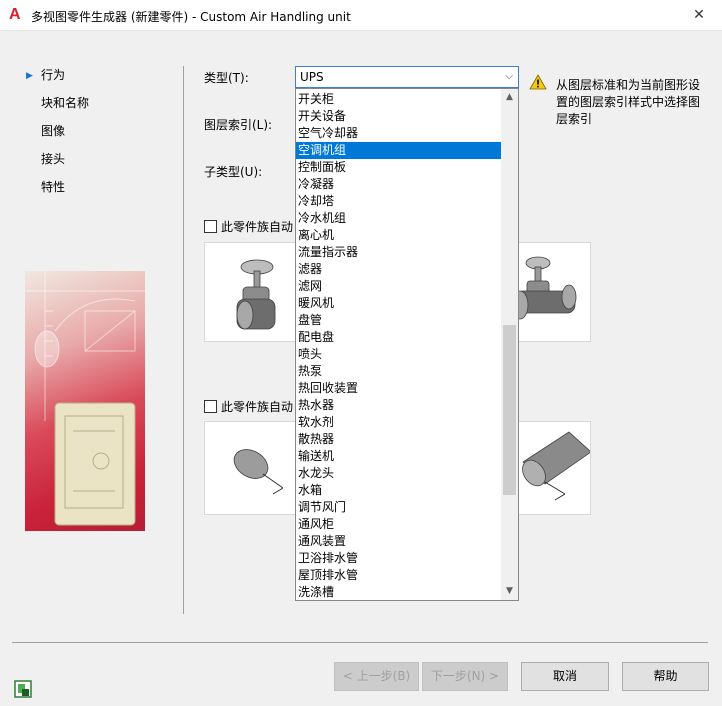 The image size is (722, 706). Describe the element at coordinates (399, 405) in the screenshot. I see `dropdown-list-item: 热水器` at that location.